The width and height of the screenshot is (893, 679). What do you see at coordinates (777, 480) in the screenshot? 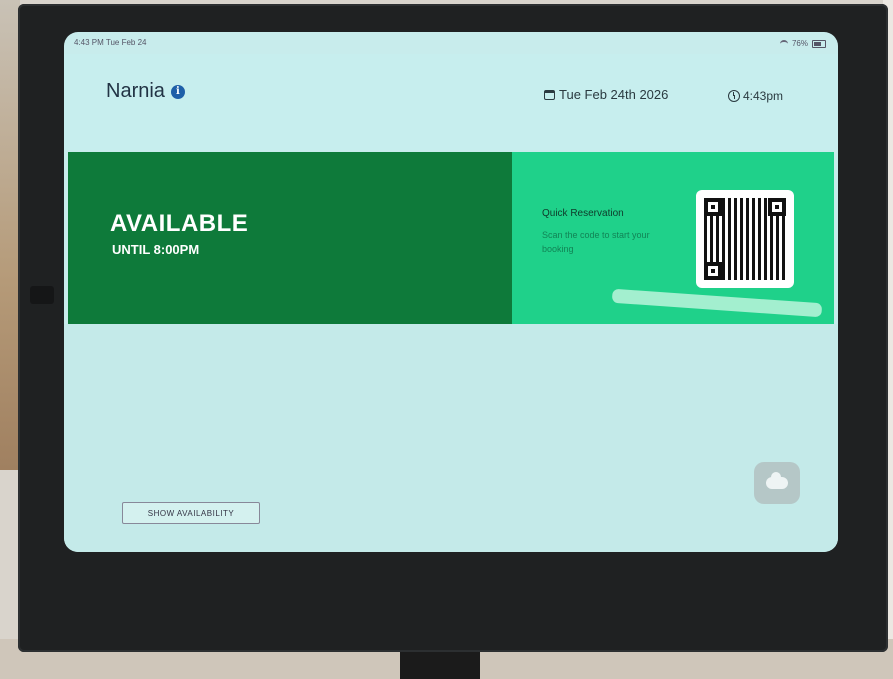
I see `cloud-icon` at bounding box center [777, 480].